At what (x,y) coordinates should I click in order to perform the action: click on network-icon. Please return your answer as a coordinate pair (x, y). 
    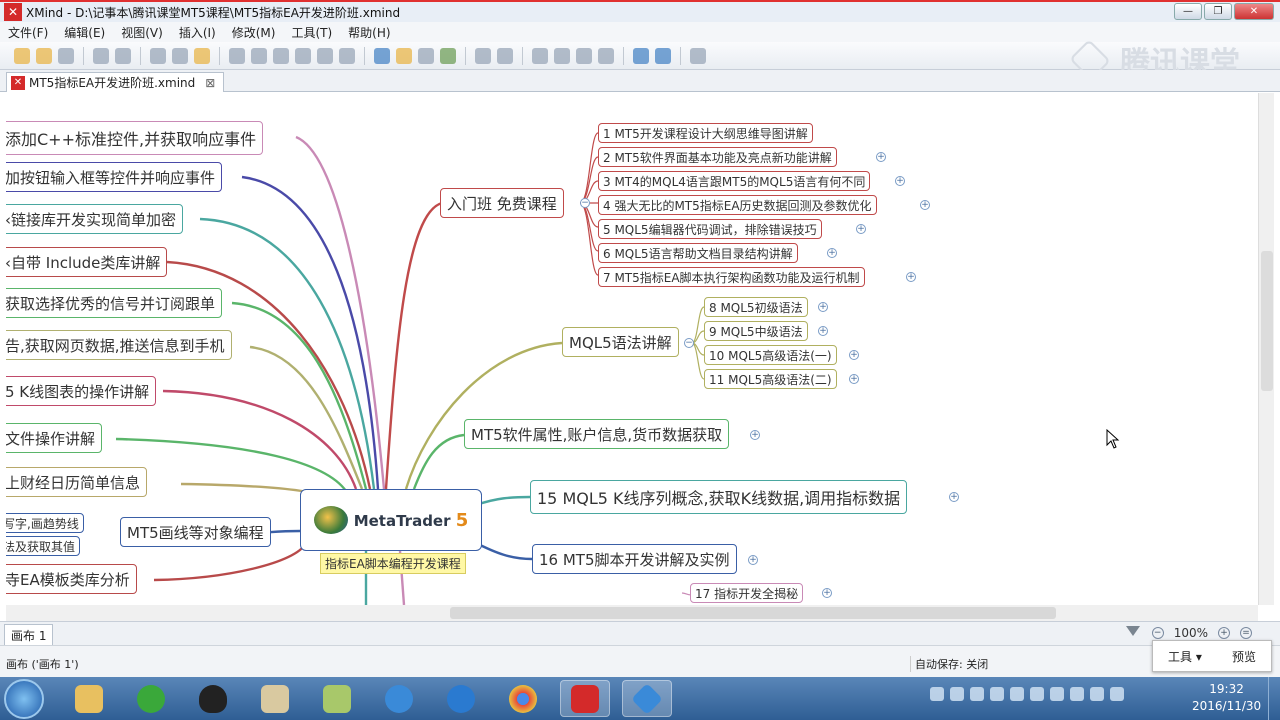
    Looking at the image, I should click on (1097, 694).